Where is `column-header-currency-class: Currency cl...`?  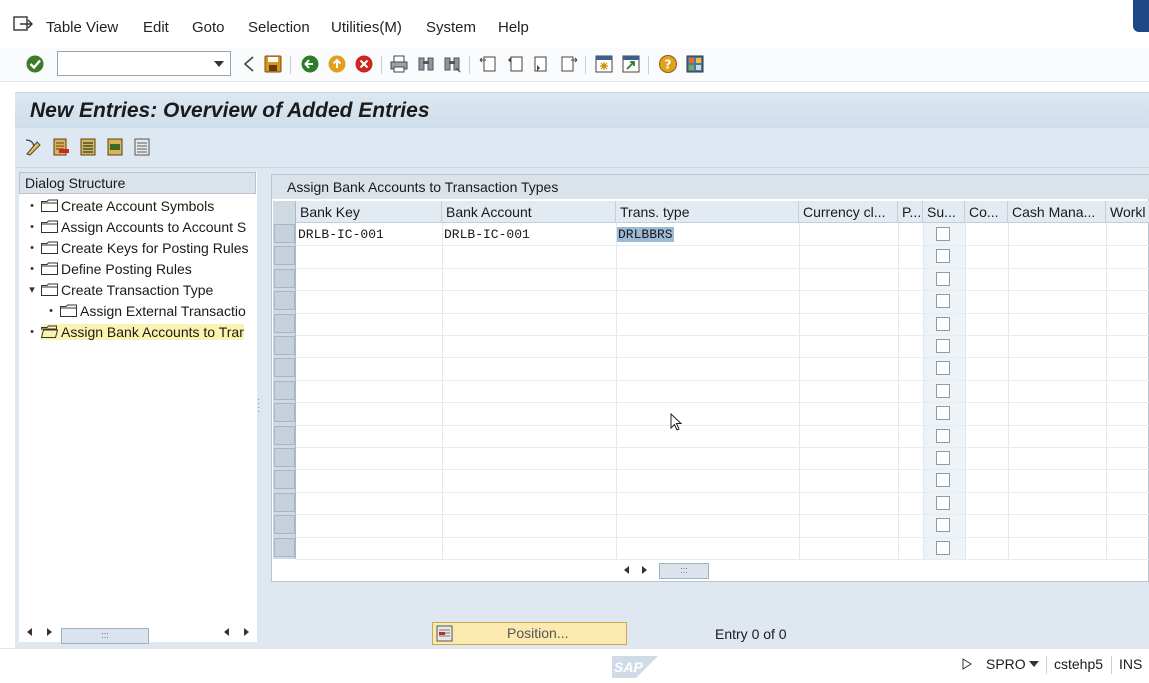
column-header-currency-class: Currency cl... is located at coordinates (848, 212).